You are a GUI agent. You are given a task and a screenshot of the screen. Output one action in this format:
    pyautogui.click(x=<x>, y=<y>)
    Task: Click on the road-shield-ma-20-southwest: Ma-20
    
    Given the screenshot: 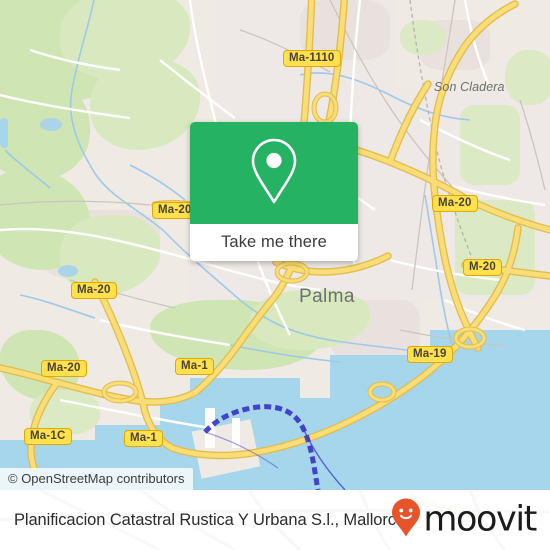 What is the action you would take?
    pyautogui.click(x=64, y=368)
    